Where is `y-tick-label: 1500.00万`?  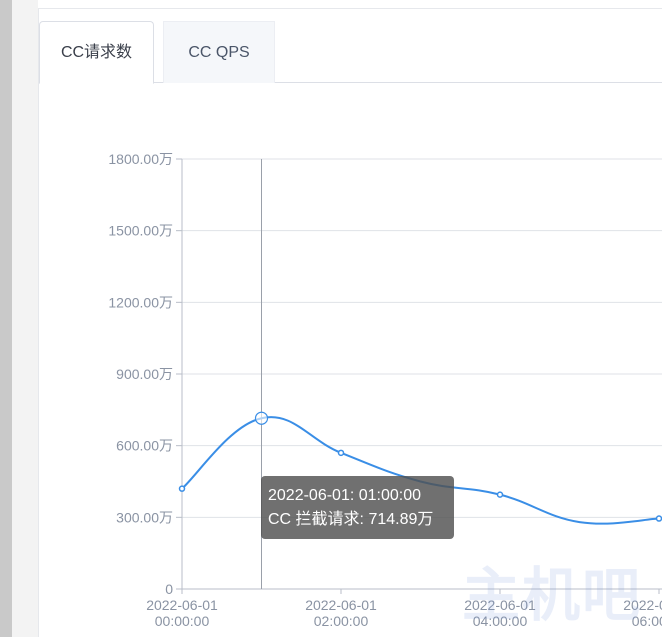 y-tick-label: 1500.00万 is located at coordinates (140, 231).